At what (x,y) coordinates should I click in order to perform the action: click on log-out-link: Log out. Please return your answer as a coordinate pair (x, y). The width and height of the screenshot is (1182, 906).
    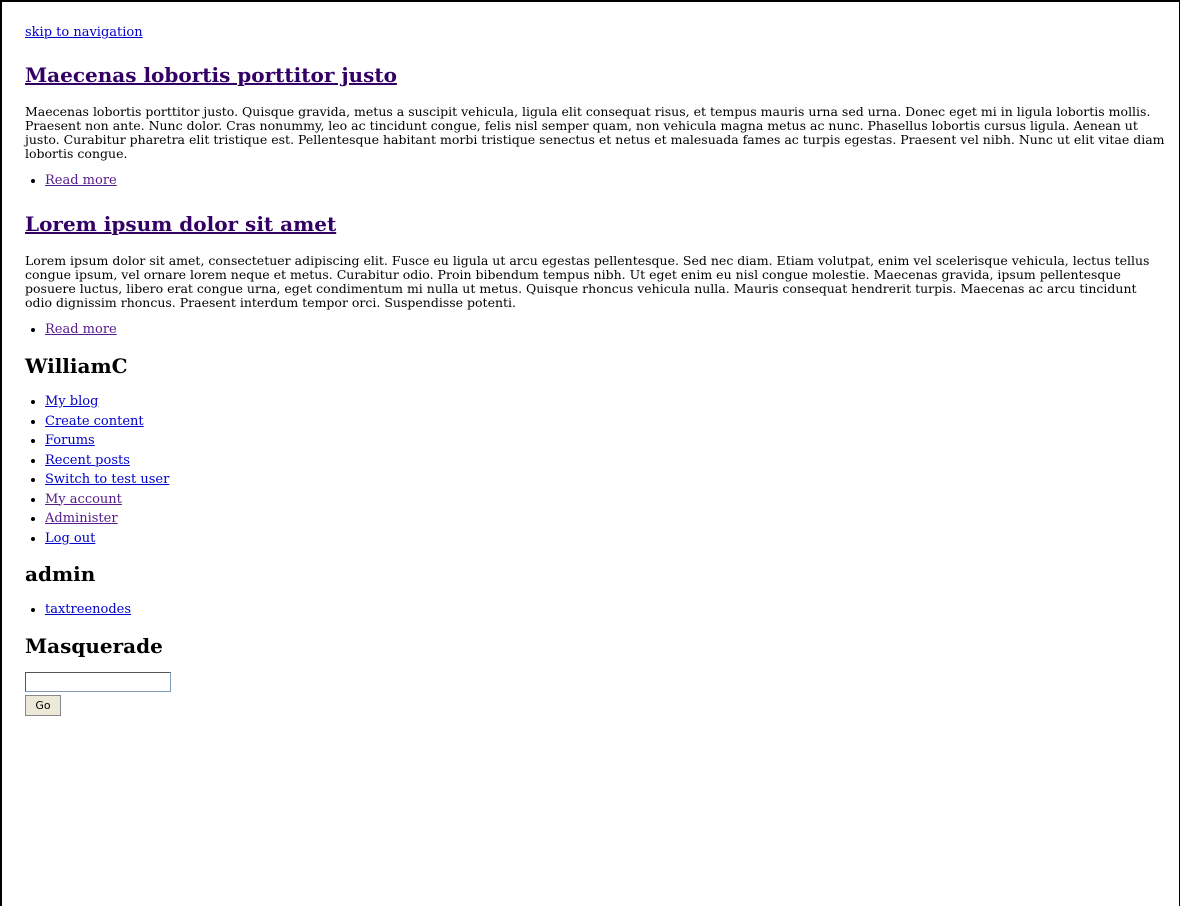
    Looking at the image, I should click on (70, 538).